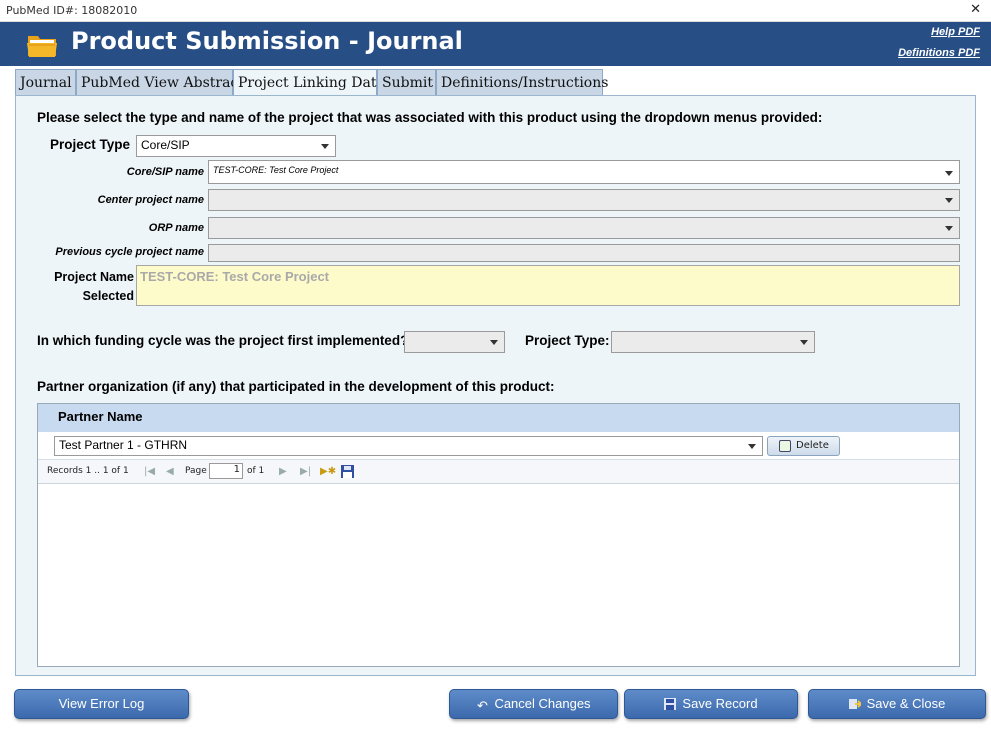  Describe the element at coordinates (160, 82) in the screenshot. I see `tab-pubmed-view-abstract: PubMed View Abstract` at that location.